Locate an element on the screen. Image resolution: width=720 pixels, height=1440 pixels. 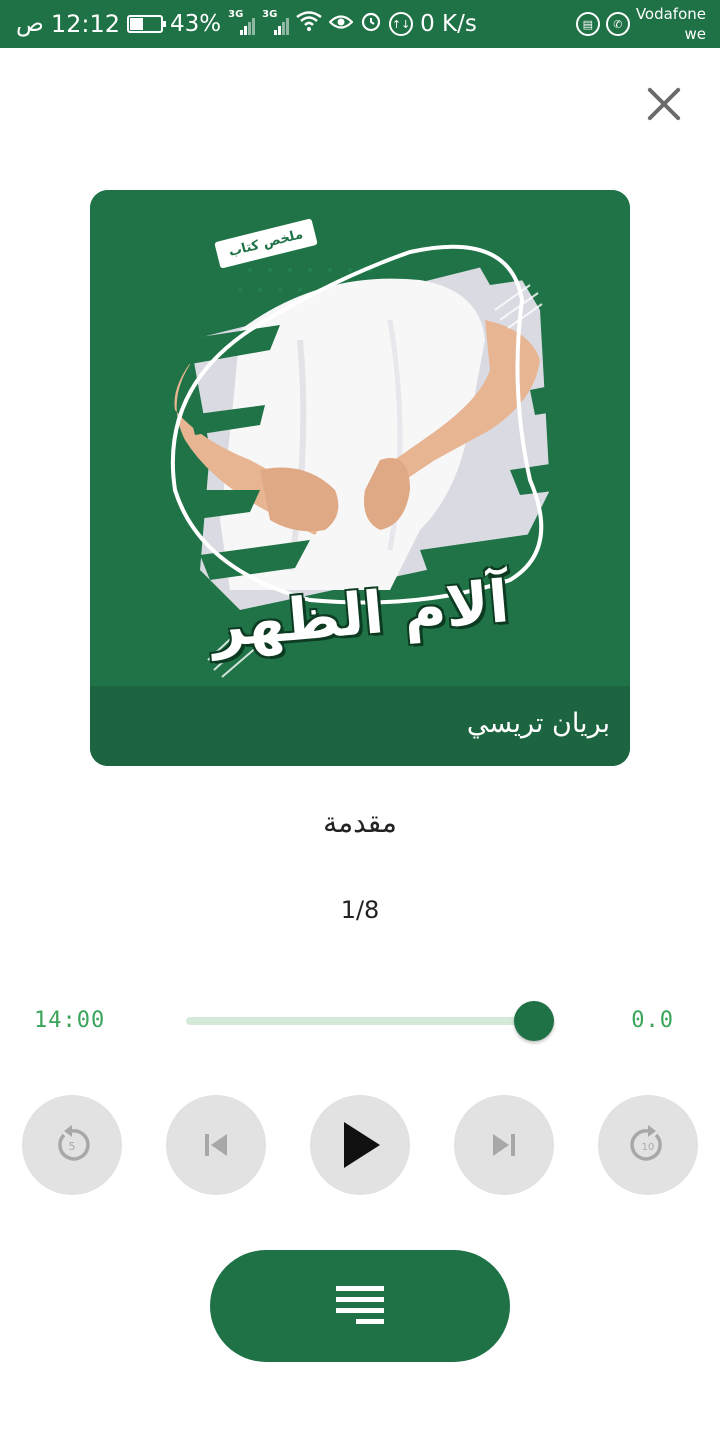
skip-next-icon is located at coordinates (504, 1145).